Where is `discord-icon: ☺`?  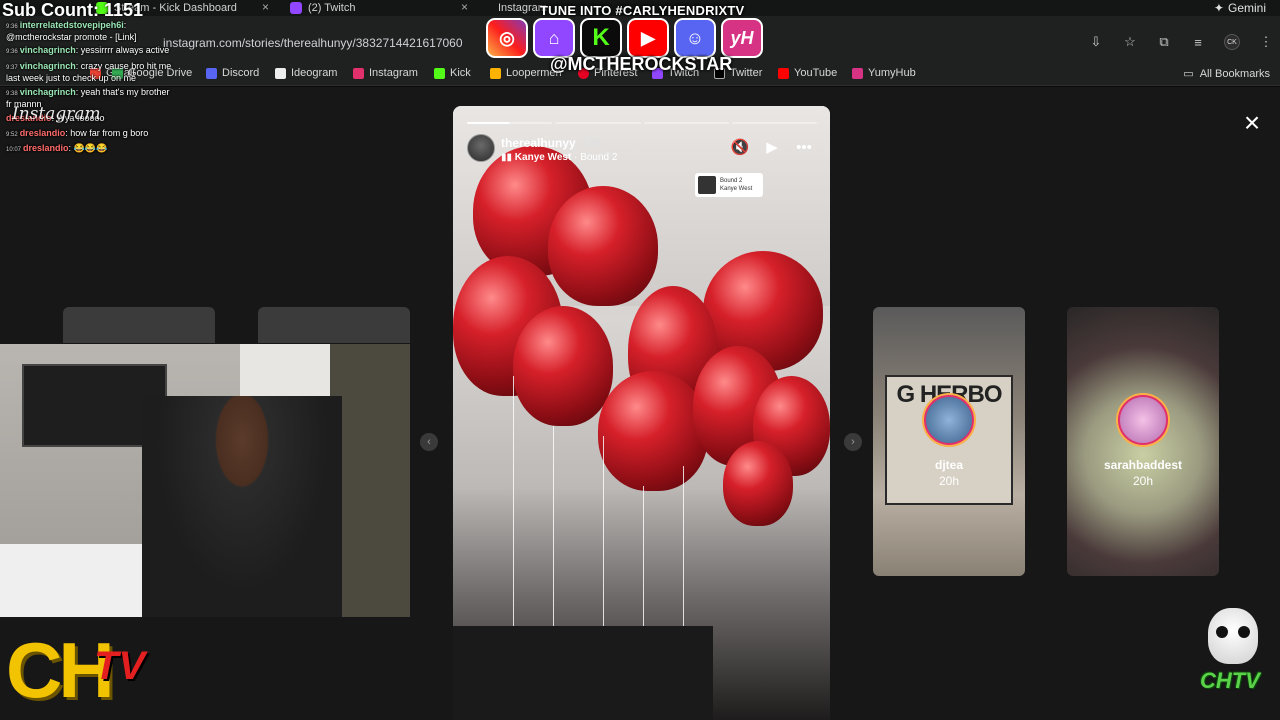 discord-icon: ☺ is located at coordinates (695, 38).